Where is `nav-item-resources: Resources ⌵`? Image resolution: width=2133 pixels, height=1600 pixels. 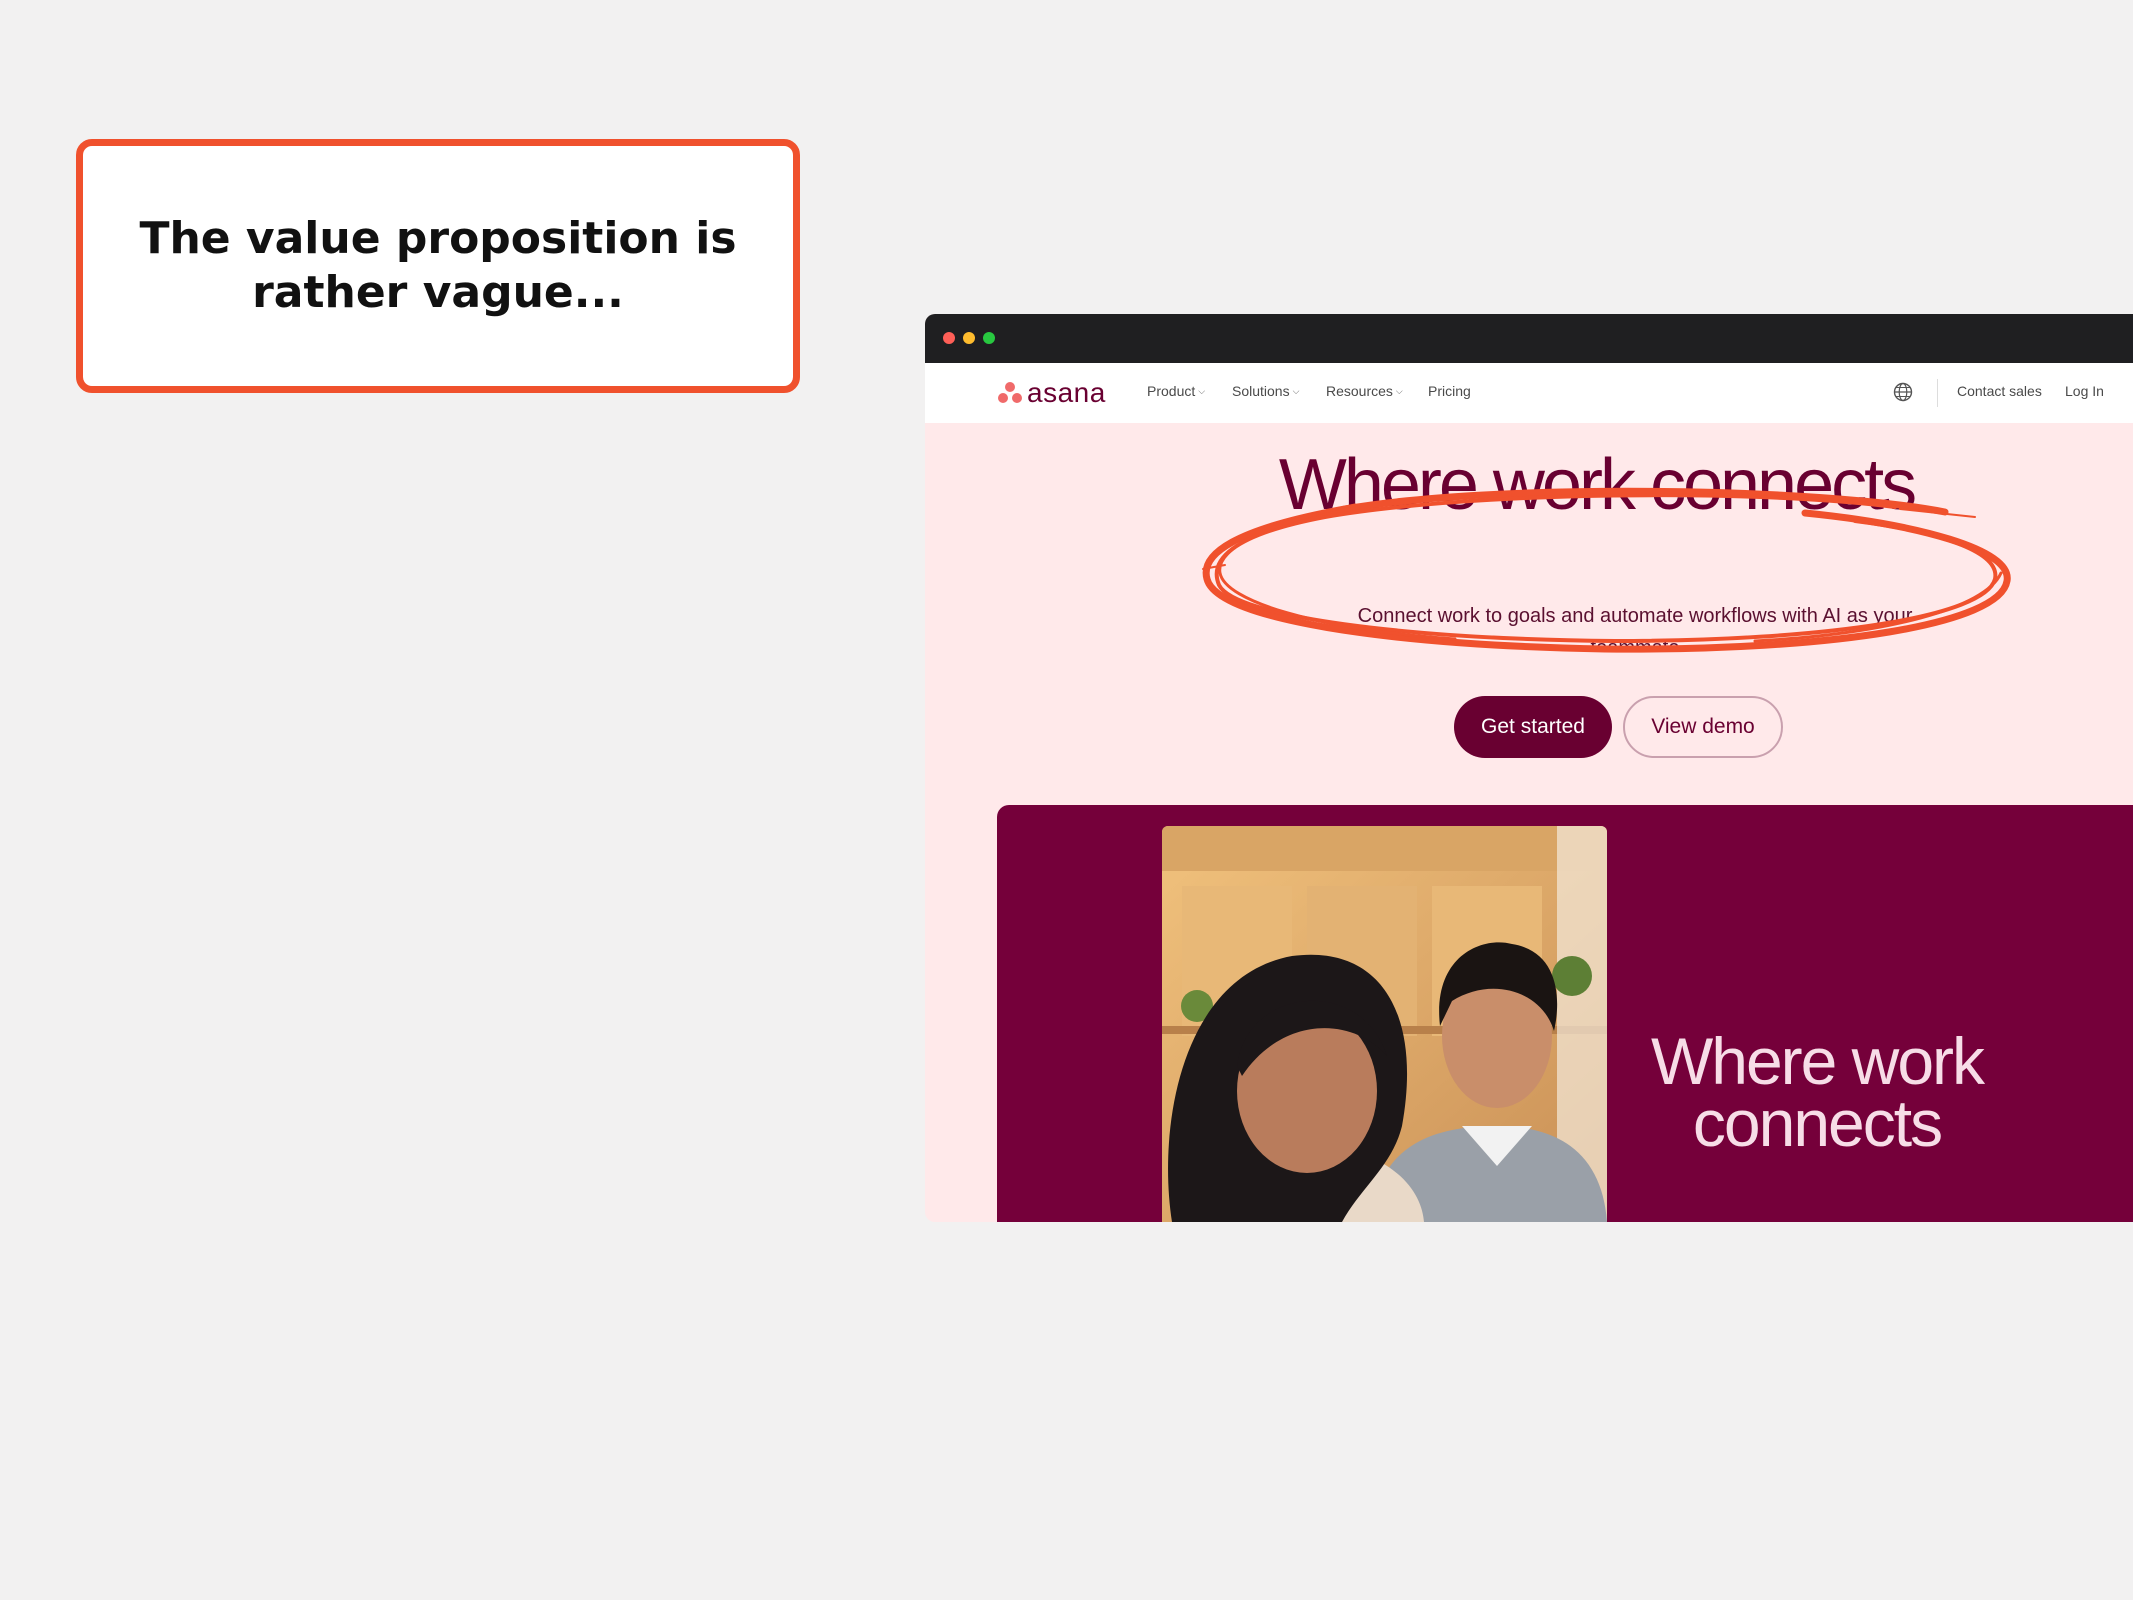
nav-item-resources: Resources ⌵ is located at coordinates (1364, 391).